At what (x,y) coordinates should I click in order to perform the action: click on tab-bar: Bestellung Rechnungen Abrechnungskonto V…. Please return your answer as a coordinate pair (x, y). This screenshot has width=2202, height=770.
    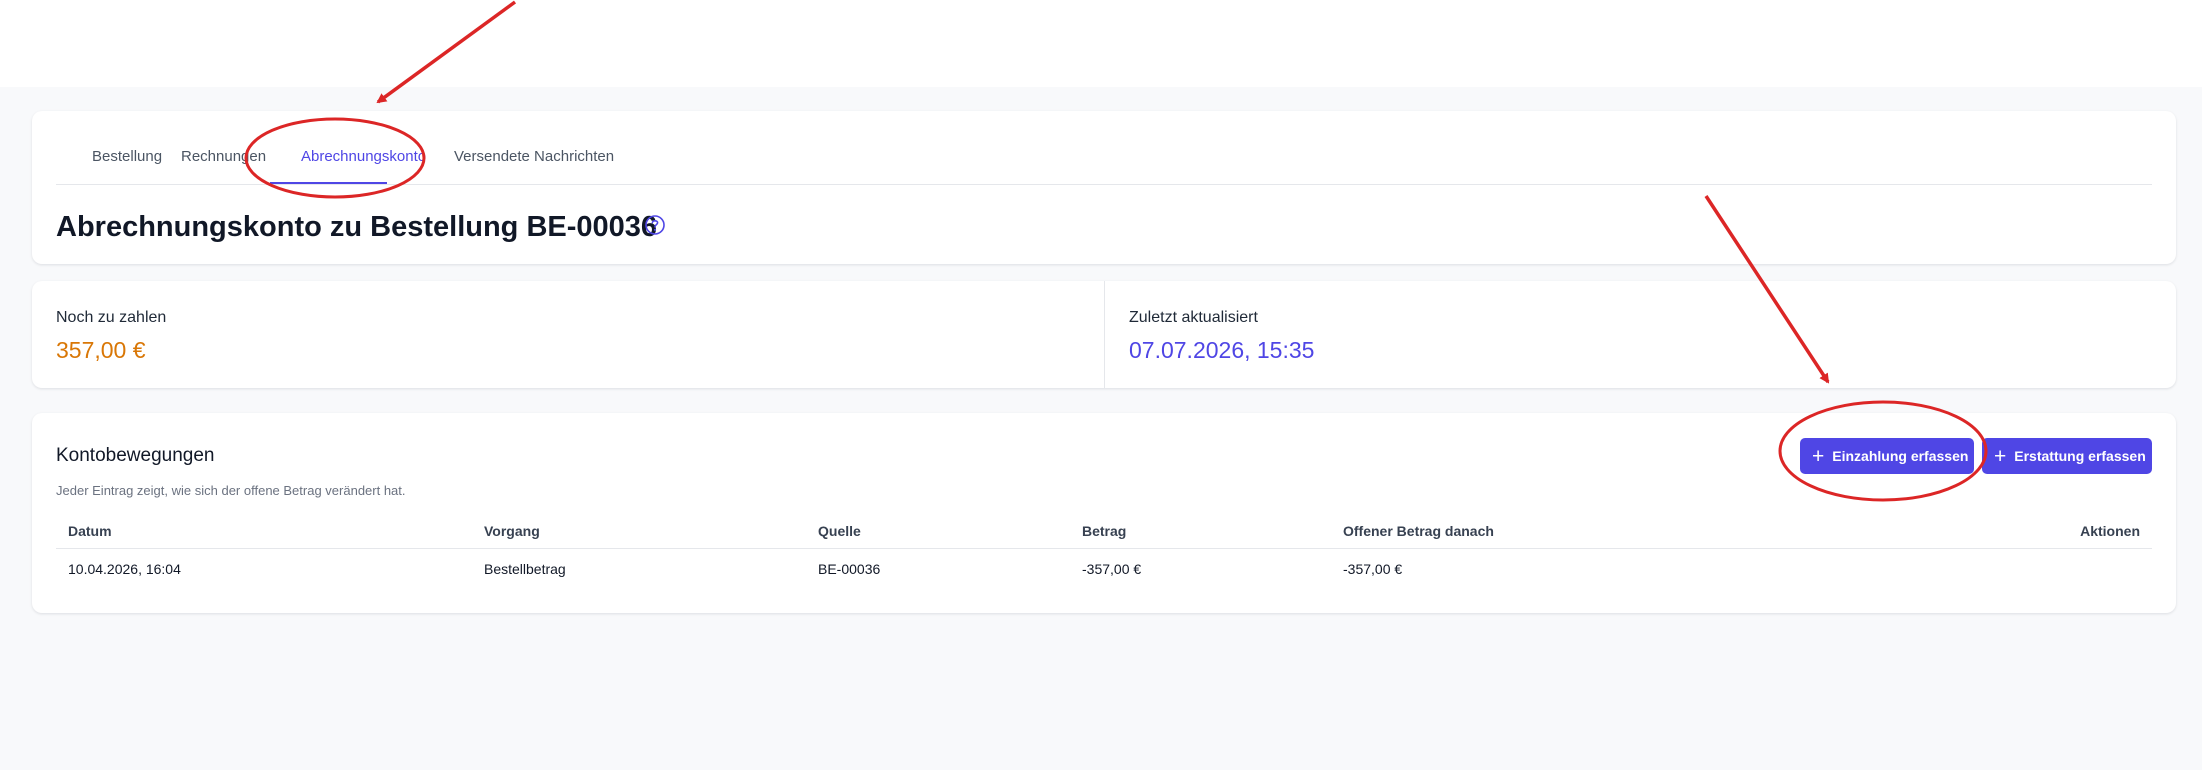
    Looking at the image, I should click on (1104, 148).